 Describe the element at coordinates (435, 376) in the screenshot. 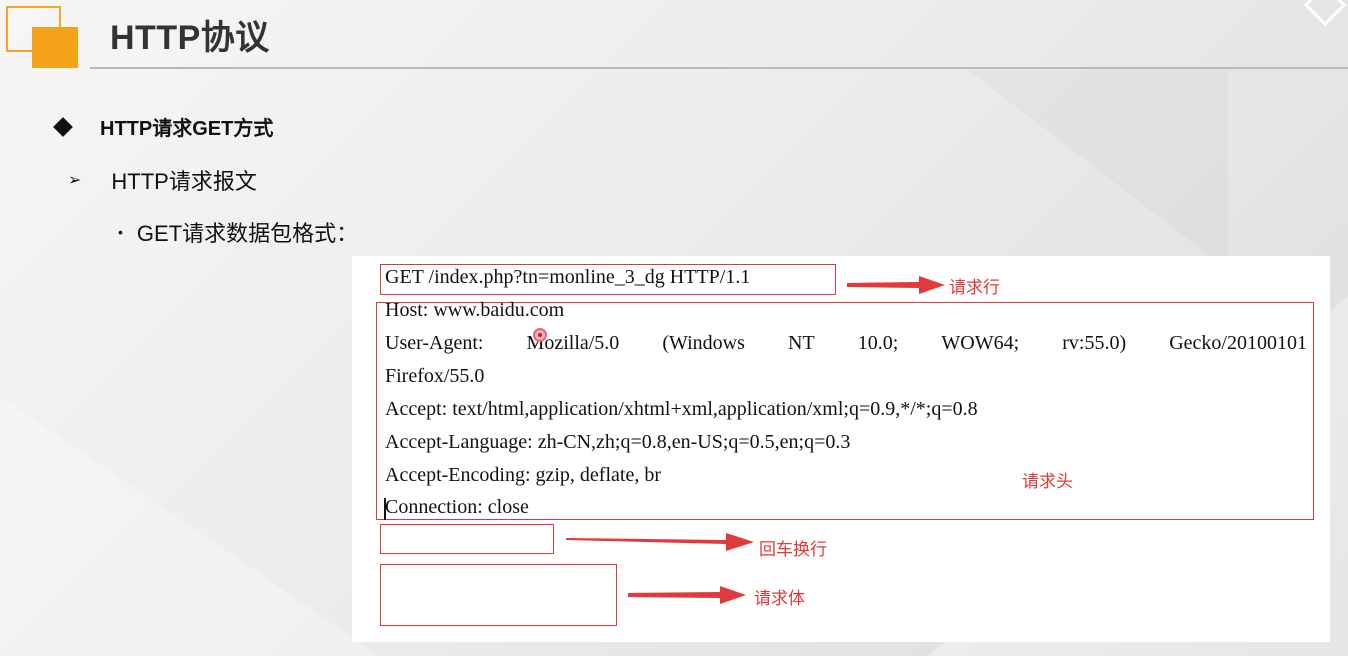

I see `header-user-agent-continuation: Firefox/55.0` at that location.